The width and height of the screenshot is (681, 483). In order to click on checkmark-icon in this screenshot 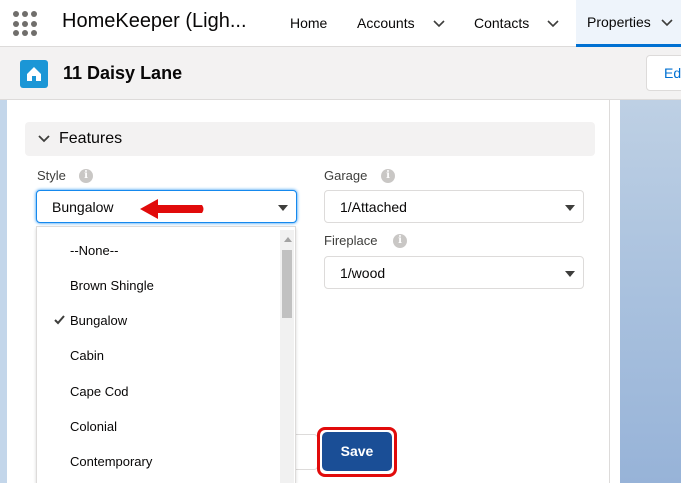, I will do `click(59, 320)`.